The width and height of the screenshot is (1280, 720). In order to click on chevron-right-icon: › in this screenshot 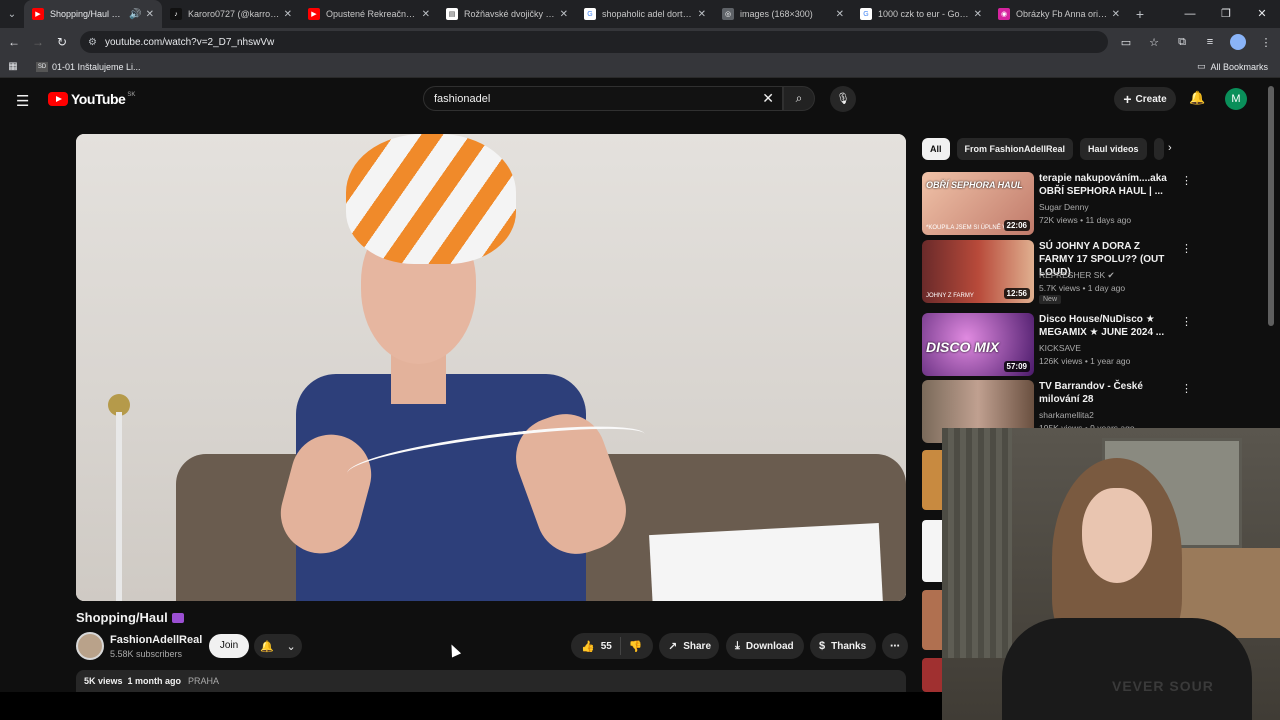, I will do `click(1170, 148)`.